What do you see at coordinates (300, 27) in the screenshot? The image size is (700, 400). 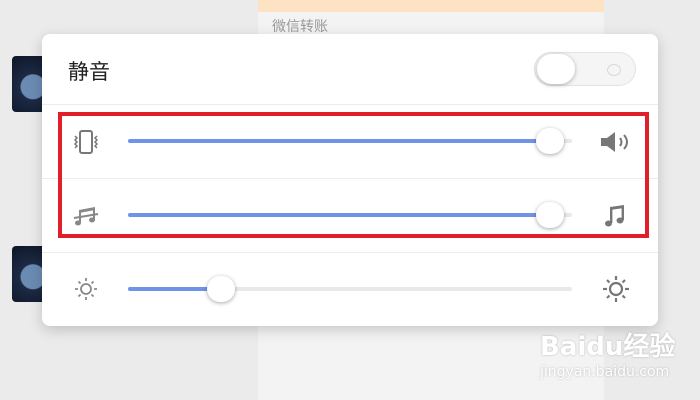 I see `background-transfer-label: 微信转账` at bounding box center [300, 27].